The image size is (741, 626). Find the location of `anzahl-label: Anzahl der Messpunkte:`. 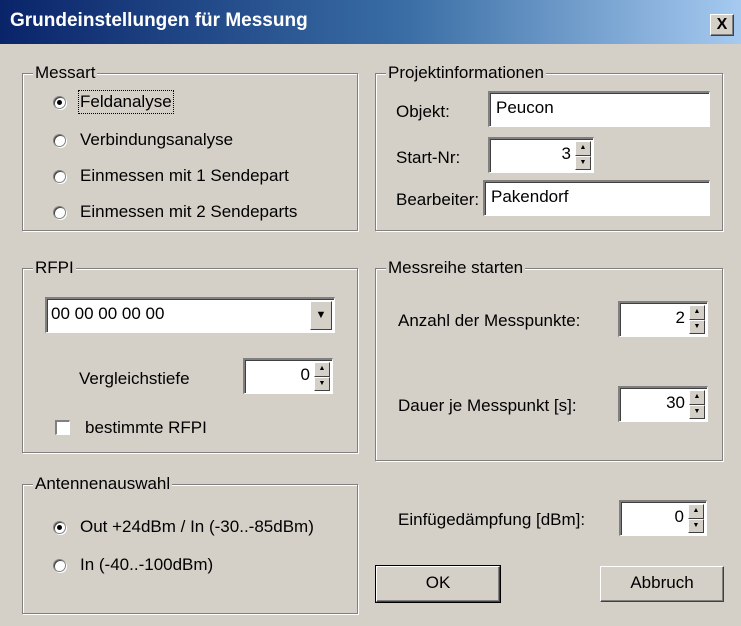

anzahl-label: Anzahl der Messpunkte: is located at coordinates (489, 320).